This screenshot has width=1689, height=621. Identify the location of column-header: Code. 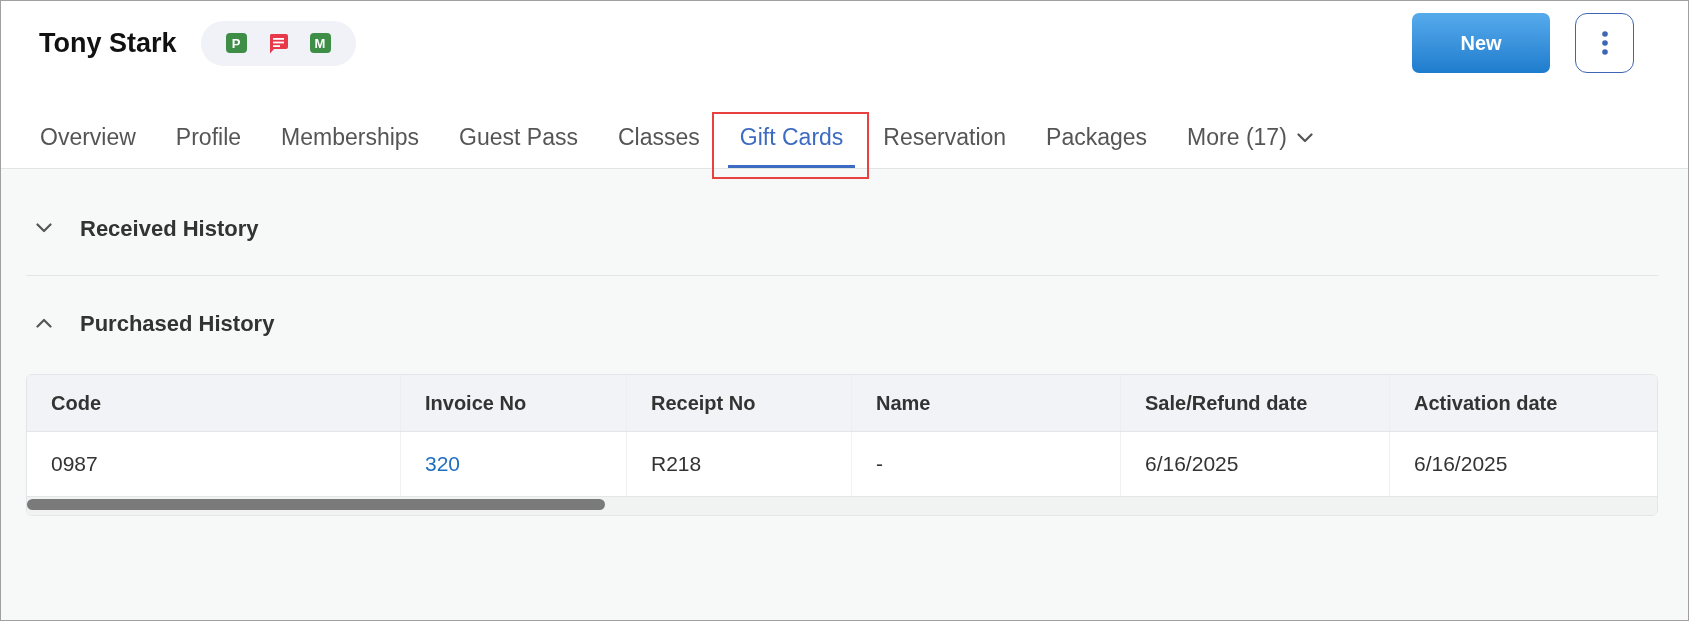
(76, 403).